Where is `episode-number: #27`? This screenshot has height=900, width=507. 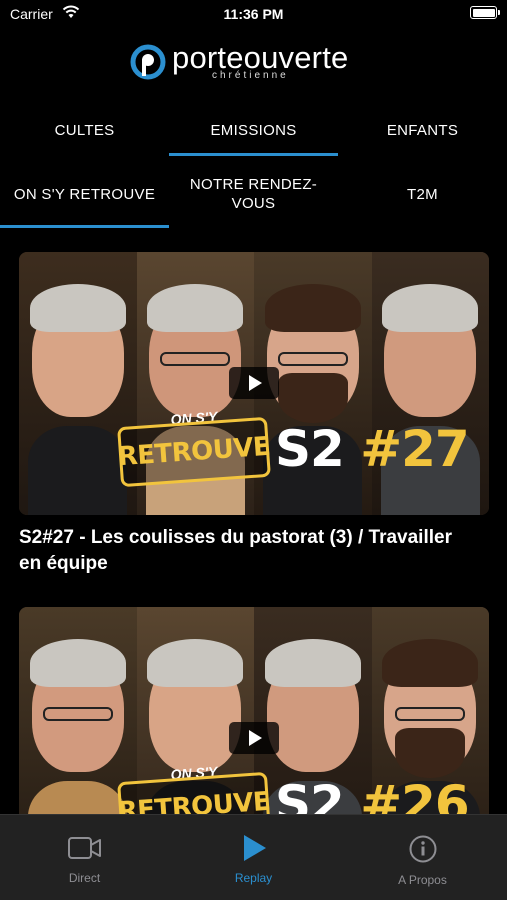
episode-number: #27 is located at coordinates (414, 449).